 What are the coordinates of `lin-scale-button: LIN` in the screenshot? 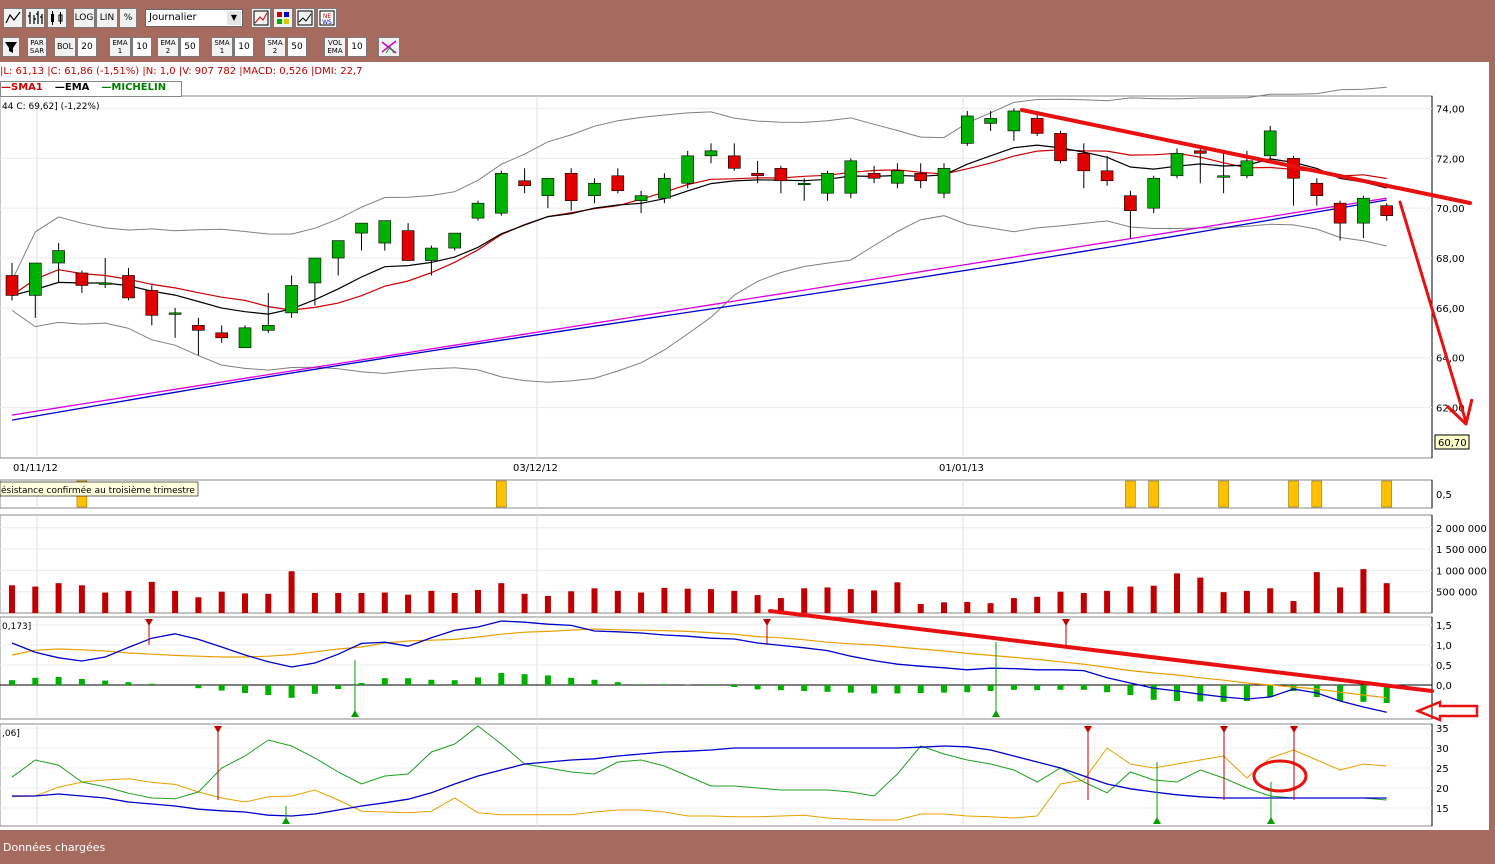 It's located at (107, 18).